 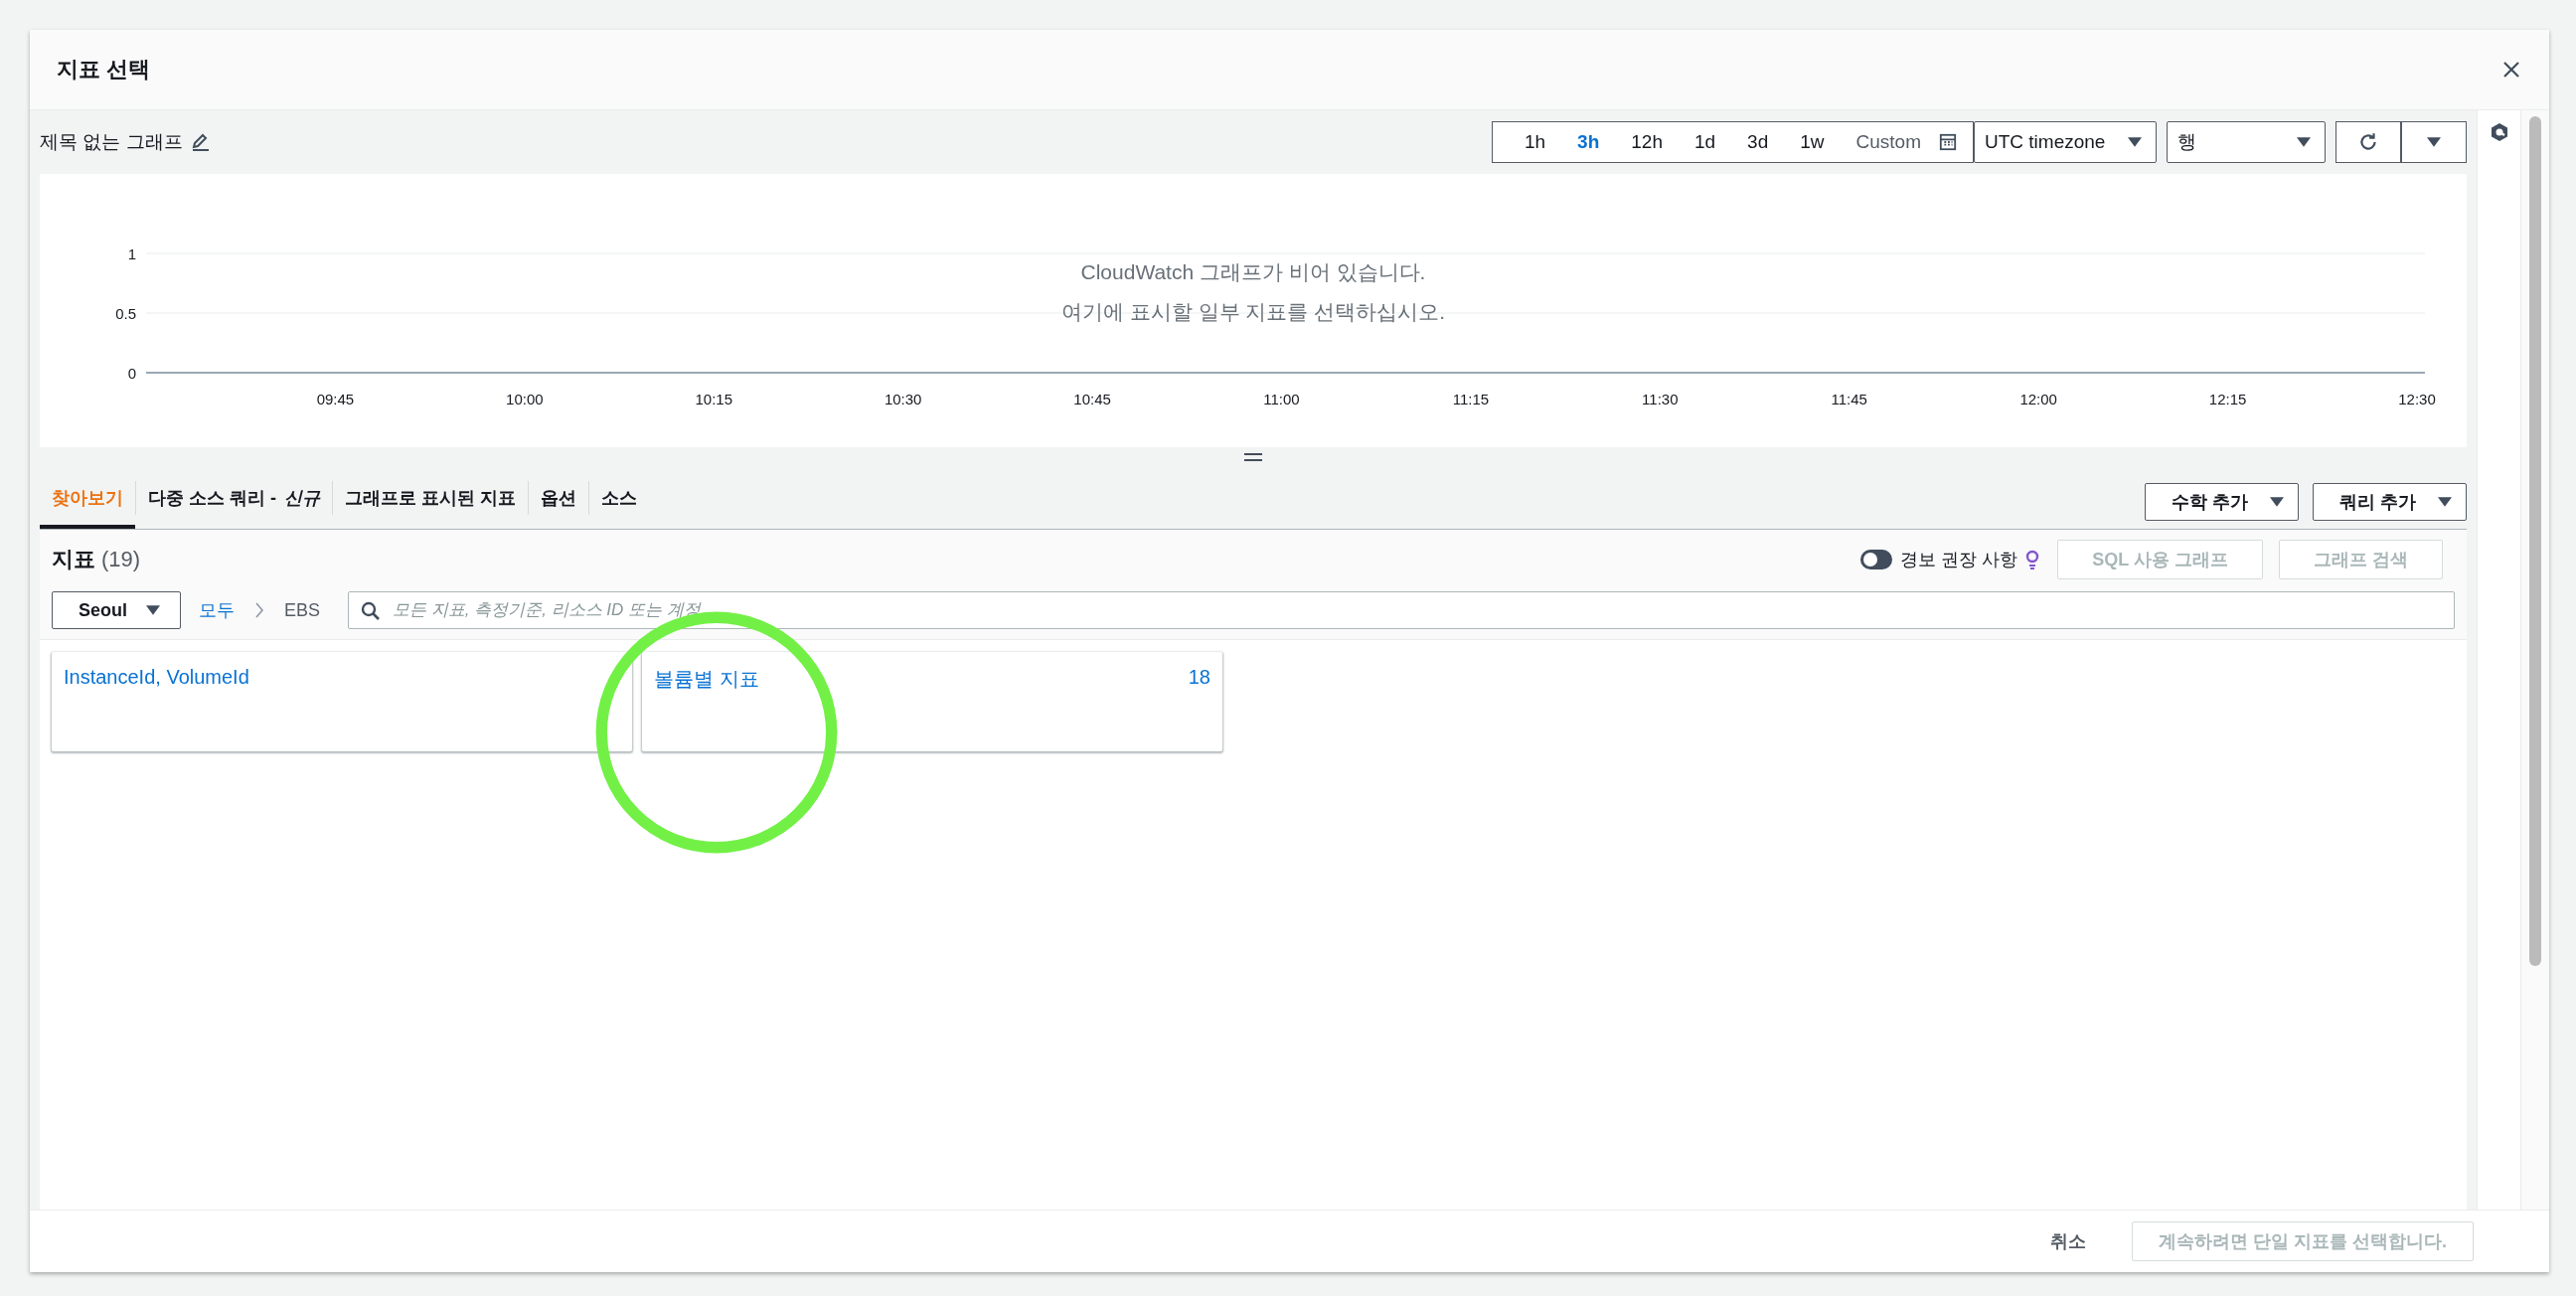 What do you see at coordinates (121, 559) in the screenshot?
I see `metrics-count: (19)` at bounding box center [121, 559].